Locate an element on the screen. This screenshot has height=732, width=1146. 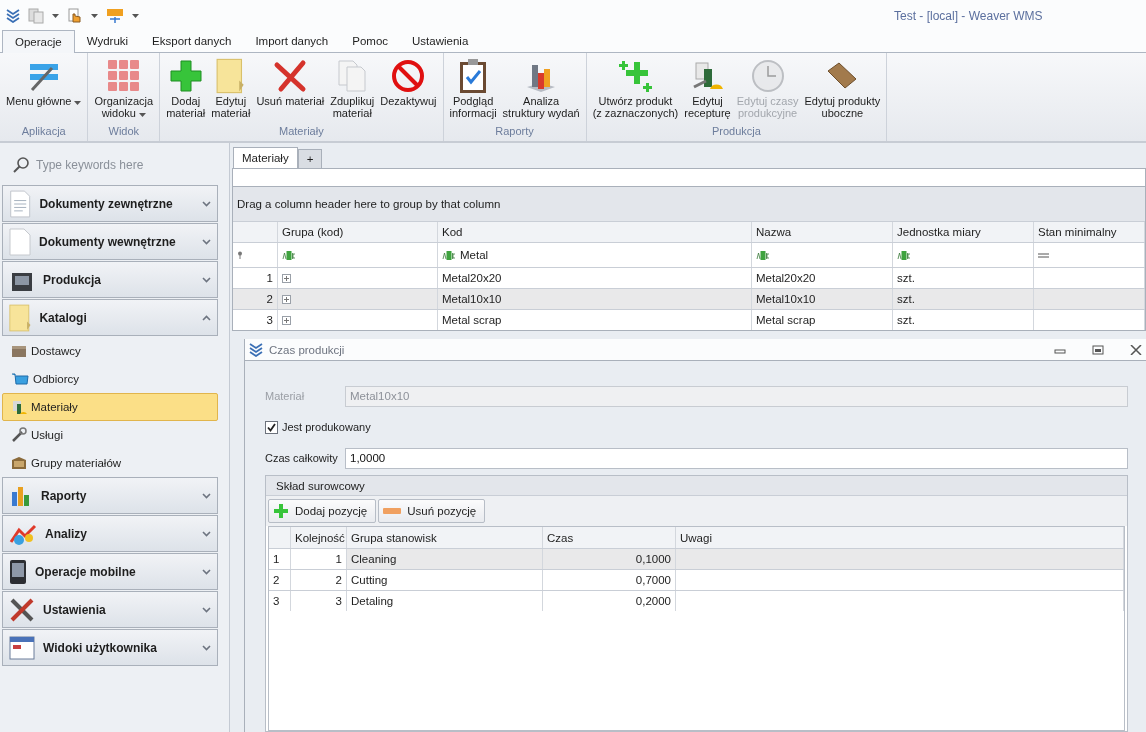
nav-group-label: Dokumenty wewnętrzne is located at coordinates (108, 241).